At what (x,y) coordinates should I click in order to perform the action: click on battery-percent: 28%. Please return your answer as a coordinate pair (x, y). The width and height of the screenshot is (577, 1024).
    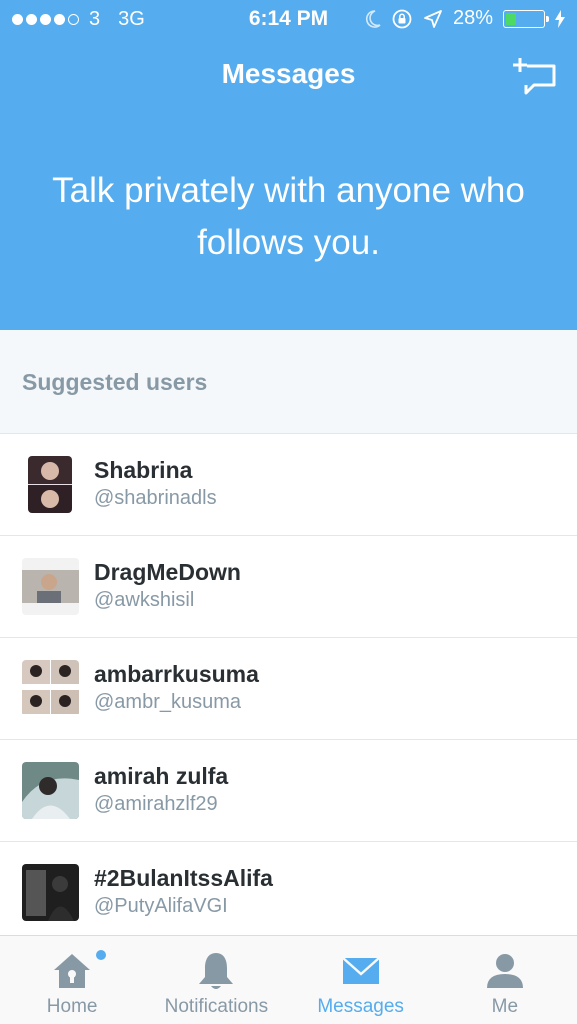
    Looking at the image, I should click on (472, 18).